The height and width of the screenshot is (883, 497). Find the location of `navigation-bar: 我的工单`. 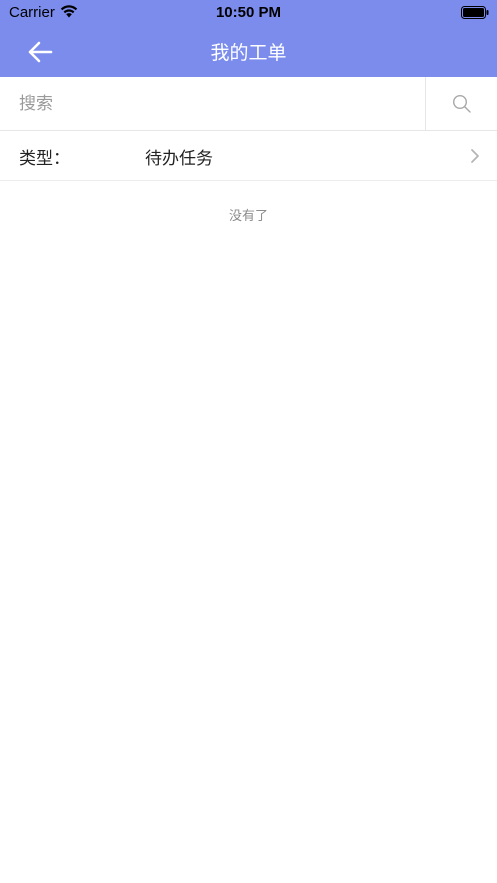

navigation-bar: 我的工单 is located at coordinates (248, 51).